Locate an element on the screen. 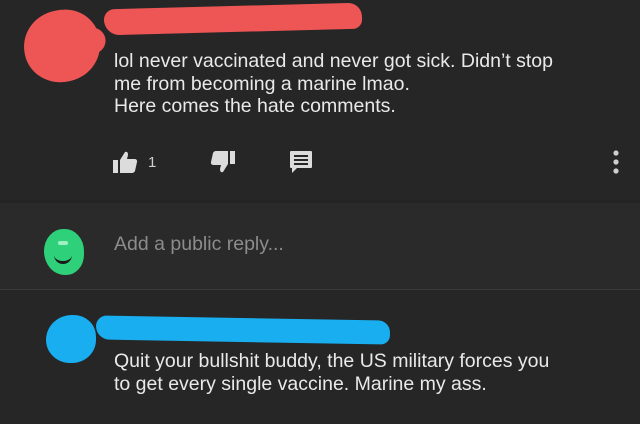 This screenshot has width=640, height=424. more-options-button is located at coordinates (616, 162).